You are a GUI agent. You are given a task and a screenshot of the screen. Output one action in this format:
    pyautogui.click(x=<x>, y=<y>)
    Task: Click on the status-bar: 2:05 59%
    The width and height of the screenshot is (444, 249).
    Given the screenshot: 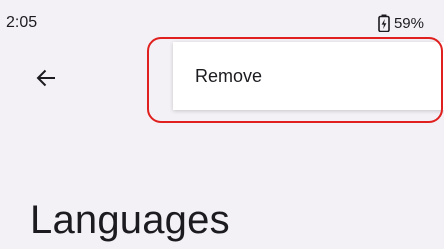 What is the action you would take?
    pyautogui.click(x=222, y=17)
    